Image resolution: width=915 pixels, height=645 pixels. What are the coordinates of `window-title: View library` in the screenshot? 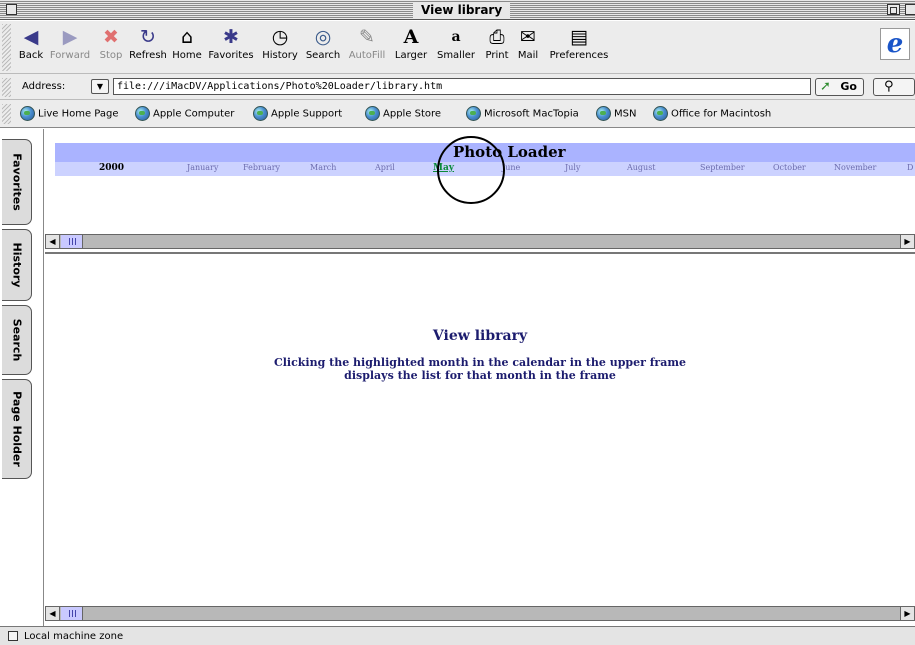 It's located at (462, 10).